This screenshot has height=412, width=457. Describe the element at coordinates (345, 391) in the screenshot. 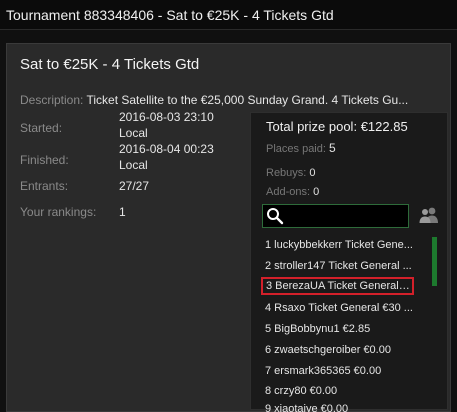

I see `ranking-item: 8 crzy80 €0.00` at that location.